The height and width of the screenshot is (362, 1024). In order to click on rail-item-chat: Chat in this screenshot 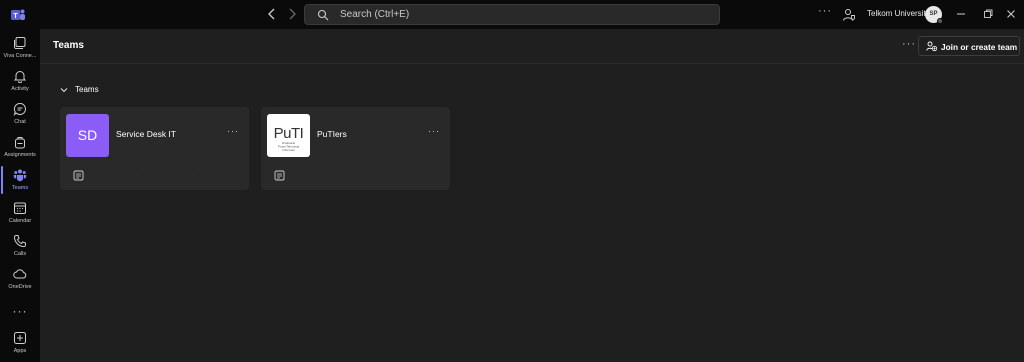, I will do `click(20, 115)`.